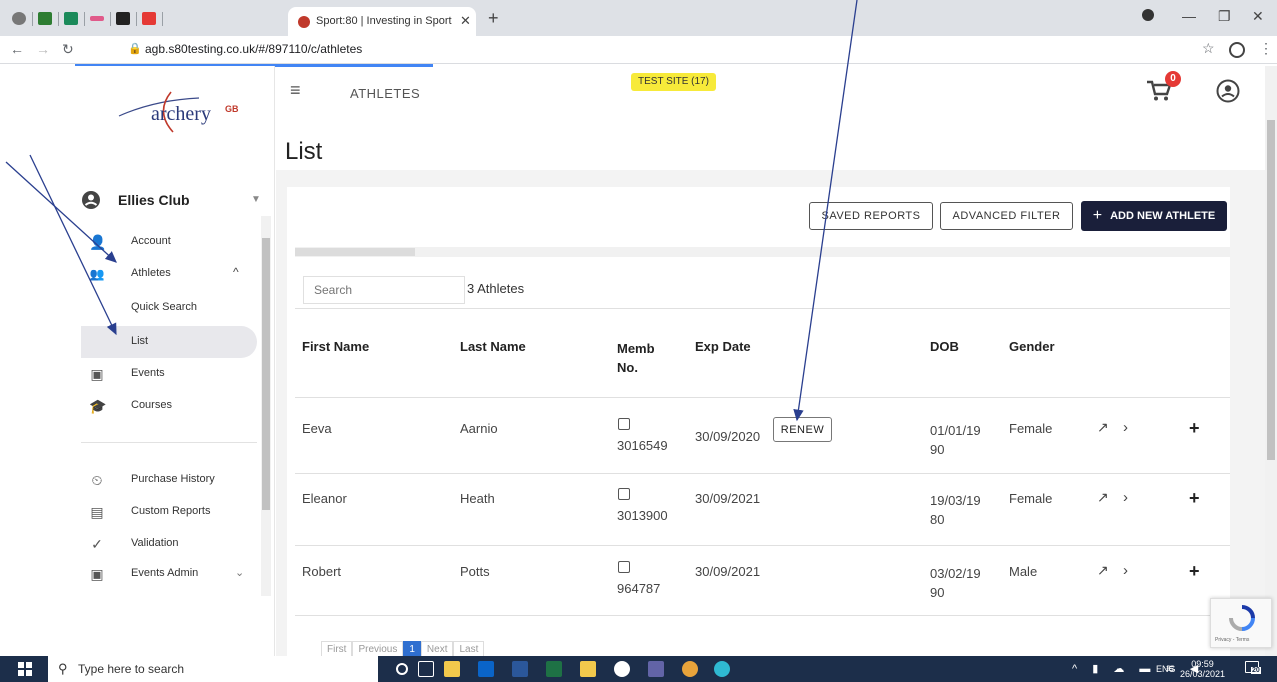 The height and width of the screenshot is (682, 1277). I want to click on search-input, so click(384, 290).